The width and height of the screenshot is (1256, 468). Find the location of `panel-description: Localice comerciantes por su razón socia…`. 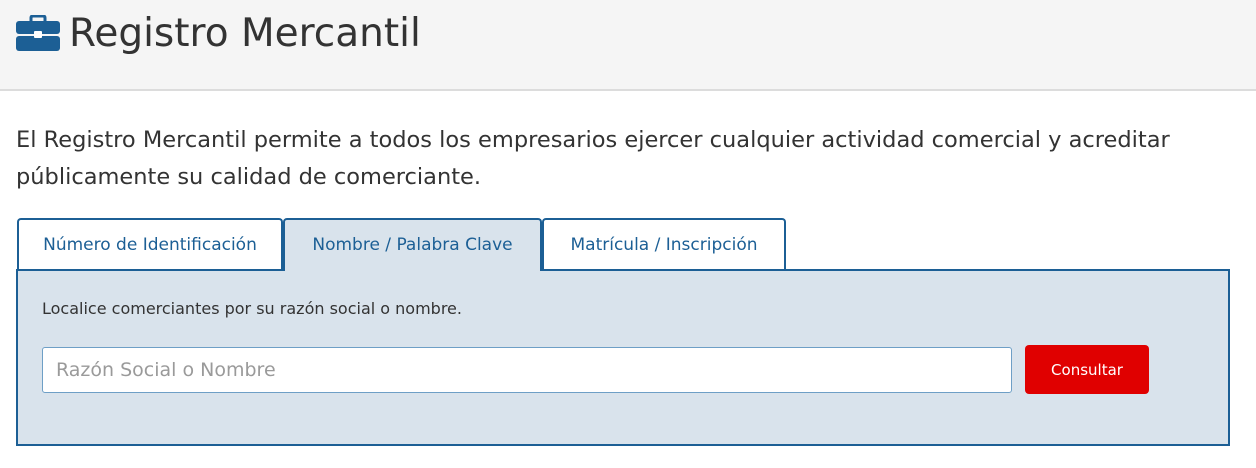

panel-description: Localice comerciantes por su razón socia… is located at coordinates (252, 308).